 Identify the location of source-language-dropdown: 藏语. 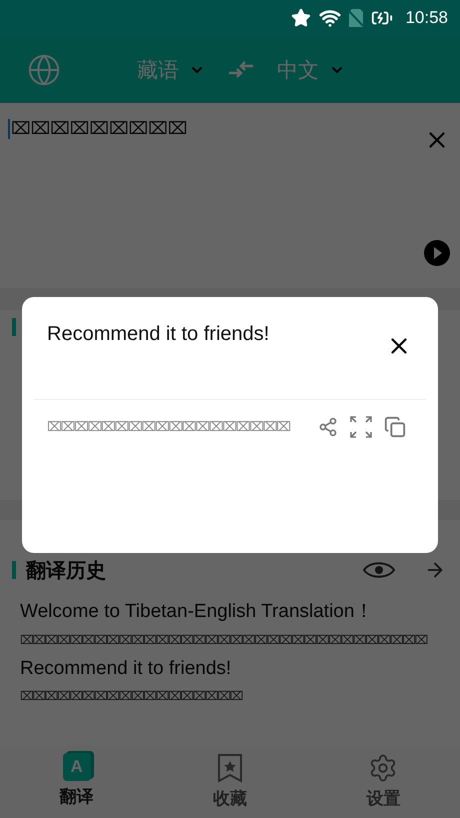
(171, 70).